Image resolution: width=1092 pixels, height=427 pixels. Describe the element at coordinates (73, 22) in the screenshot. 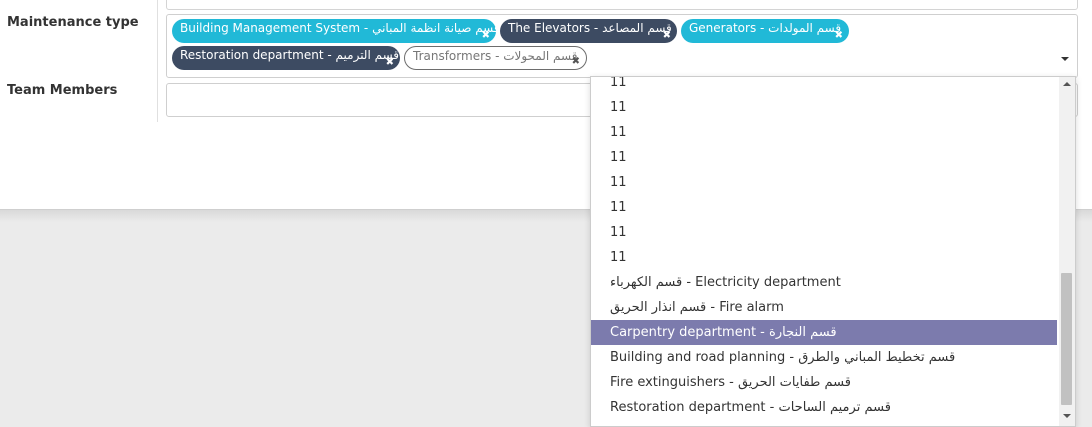

I see `maintenance-type-label: Maintenance type` at that location.